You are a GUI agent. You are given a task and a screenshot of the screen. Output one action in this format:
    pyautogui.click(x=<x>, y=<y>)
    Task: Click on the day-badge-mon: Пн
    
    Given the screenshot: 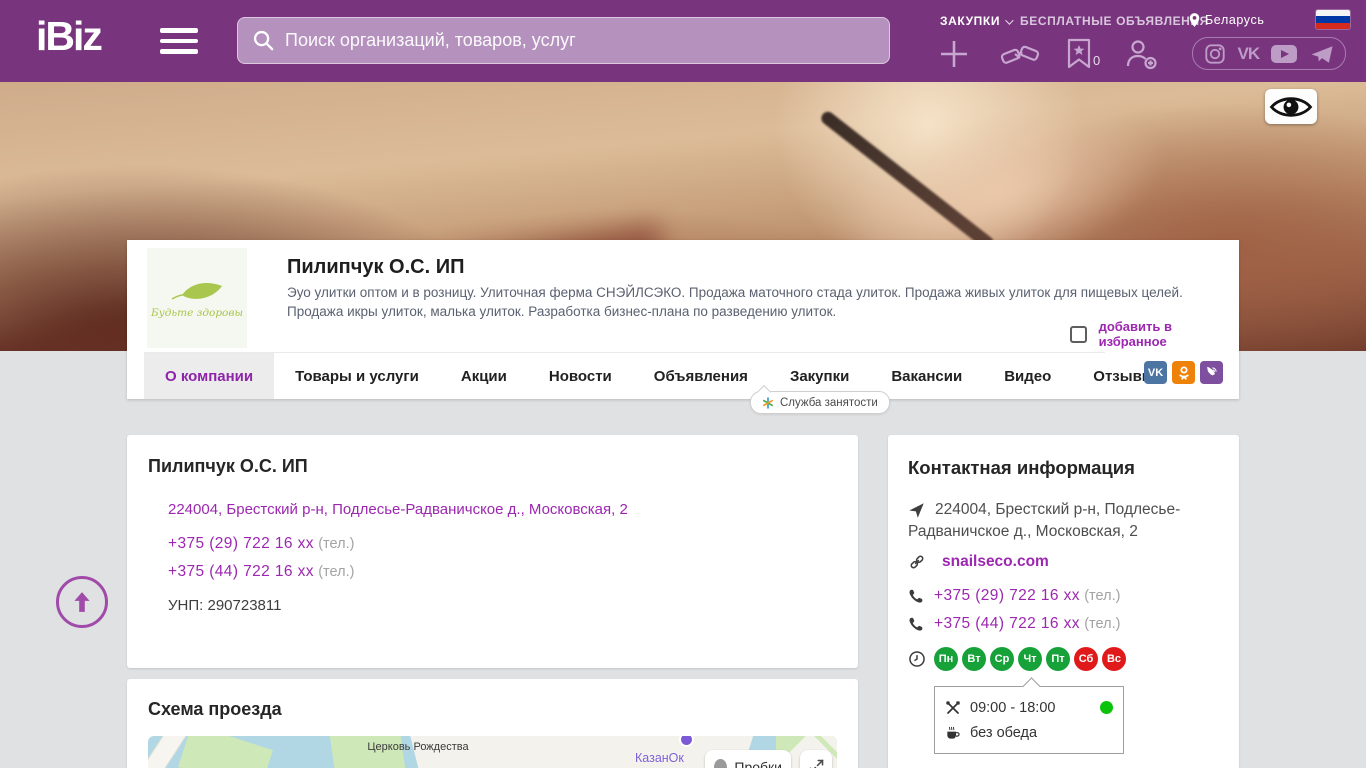 What is the action you would take?
    pyautogui.click(x=946, y=659)
    